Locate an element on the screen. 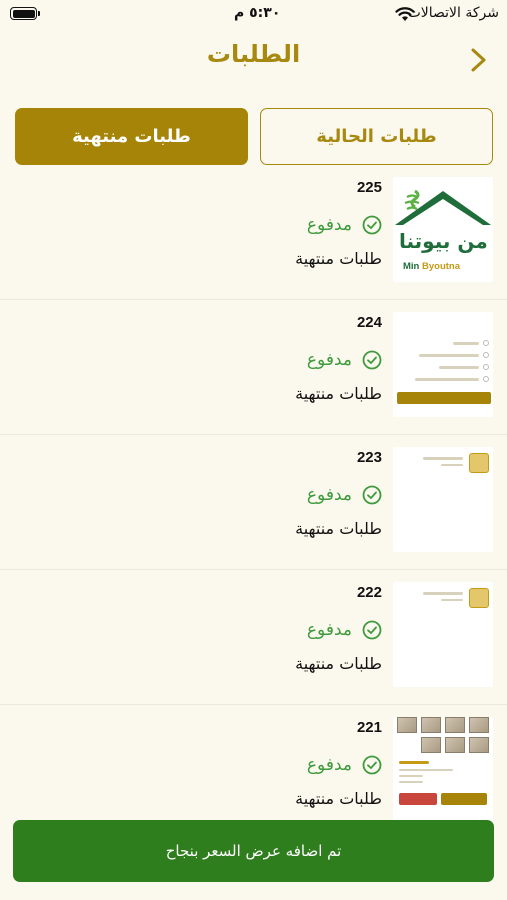 The height and width of the screenshot is (900, 507). header: الطلبات is located at coordinates (253, 60).